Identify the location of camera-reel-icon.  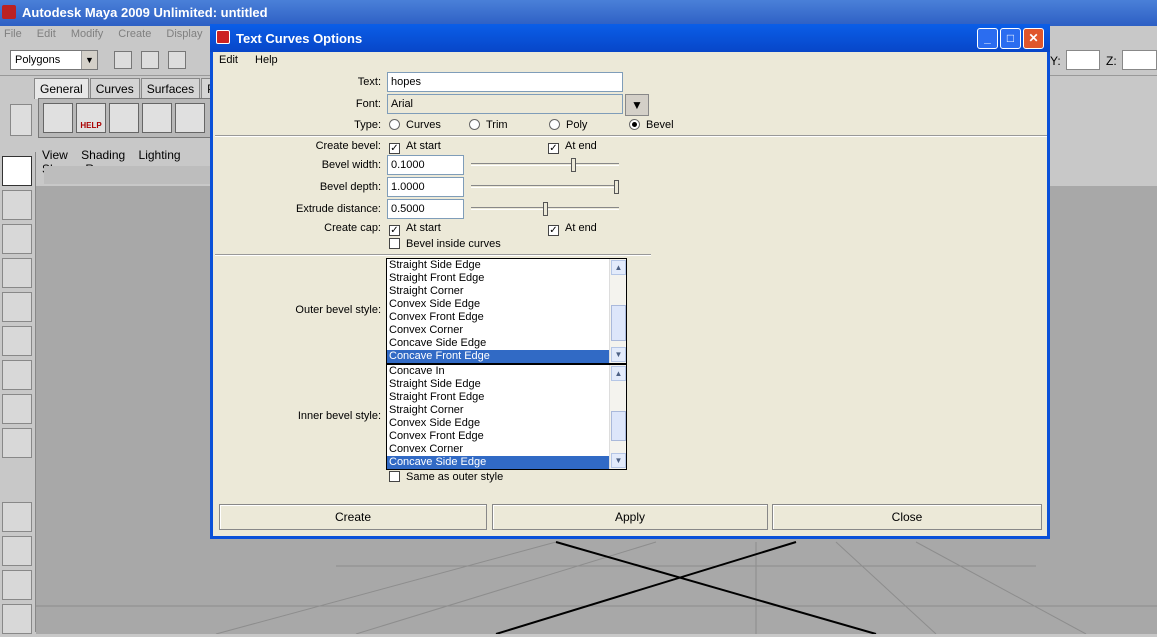
(58, 118).